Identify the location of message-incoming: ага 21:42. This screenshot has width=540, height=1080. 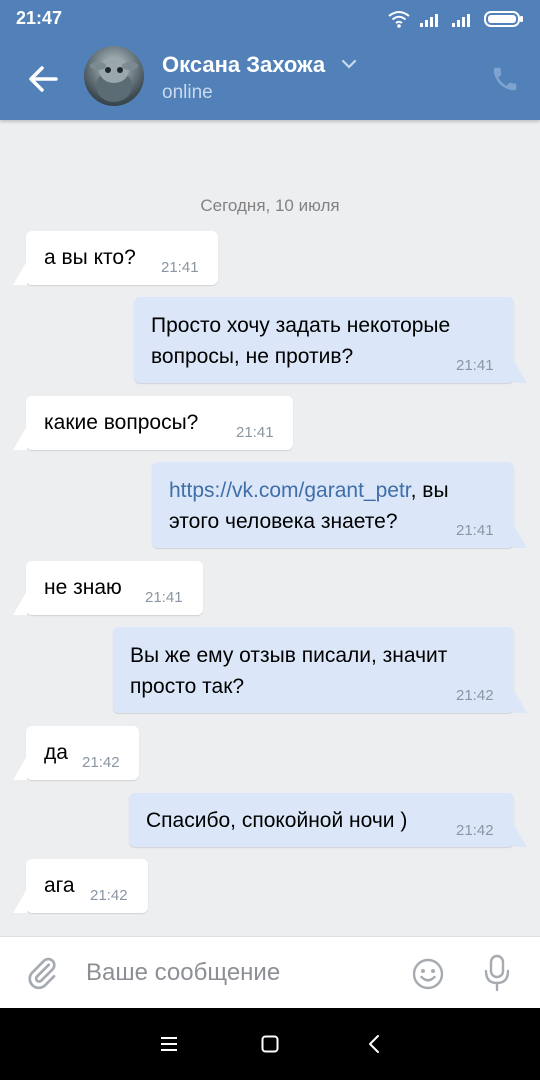
(80, 886).